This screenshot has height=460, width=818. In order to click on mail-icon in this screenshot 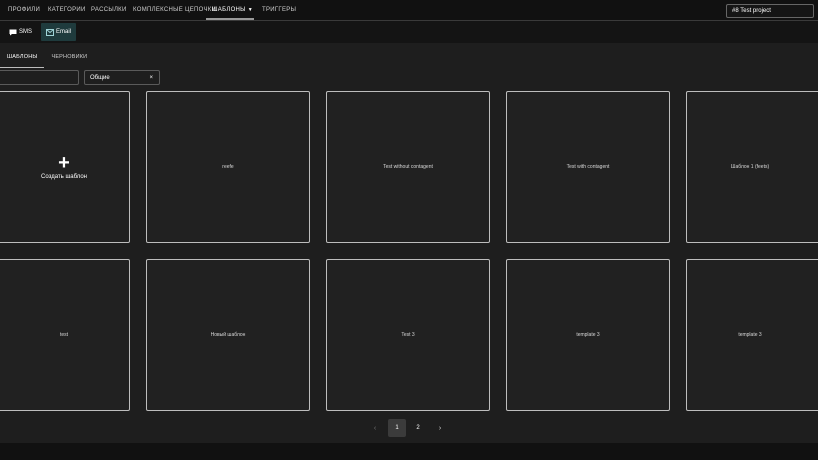, I will do `click(50, 32)`.